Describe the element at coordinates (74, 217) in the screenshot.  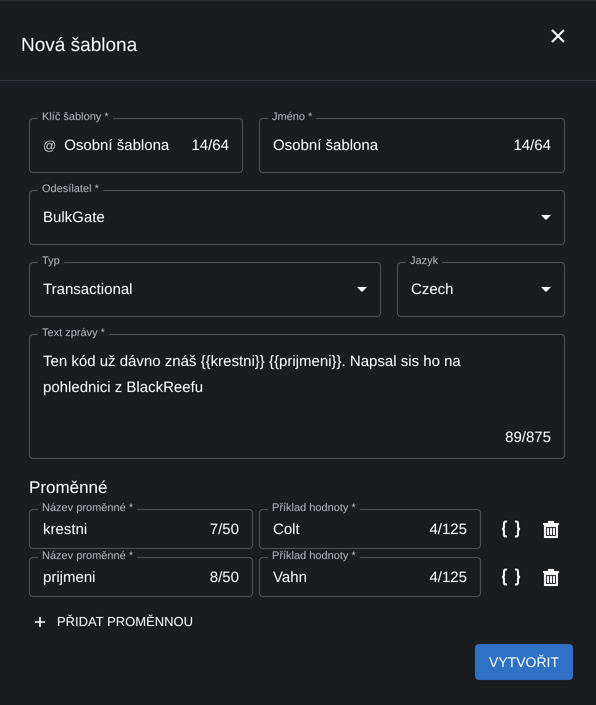
I see `field-value: BulkGate` at that location.